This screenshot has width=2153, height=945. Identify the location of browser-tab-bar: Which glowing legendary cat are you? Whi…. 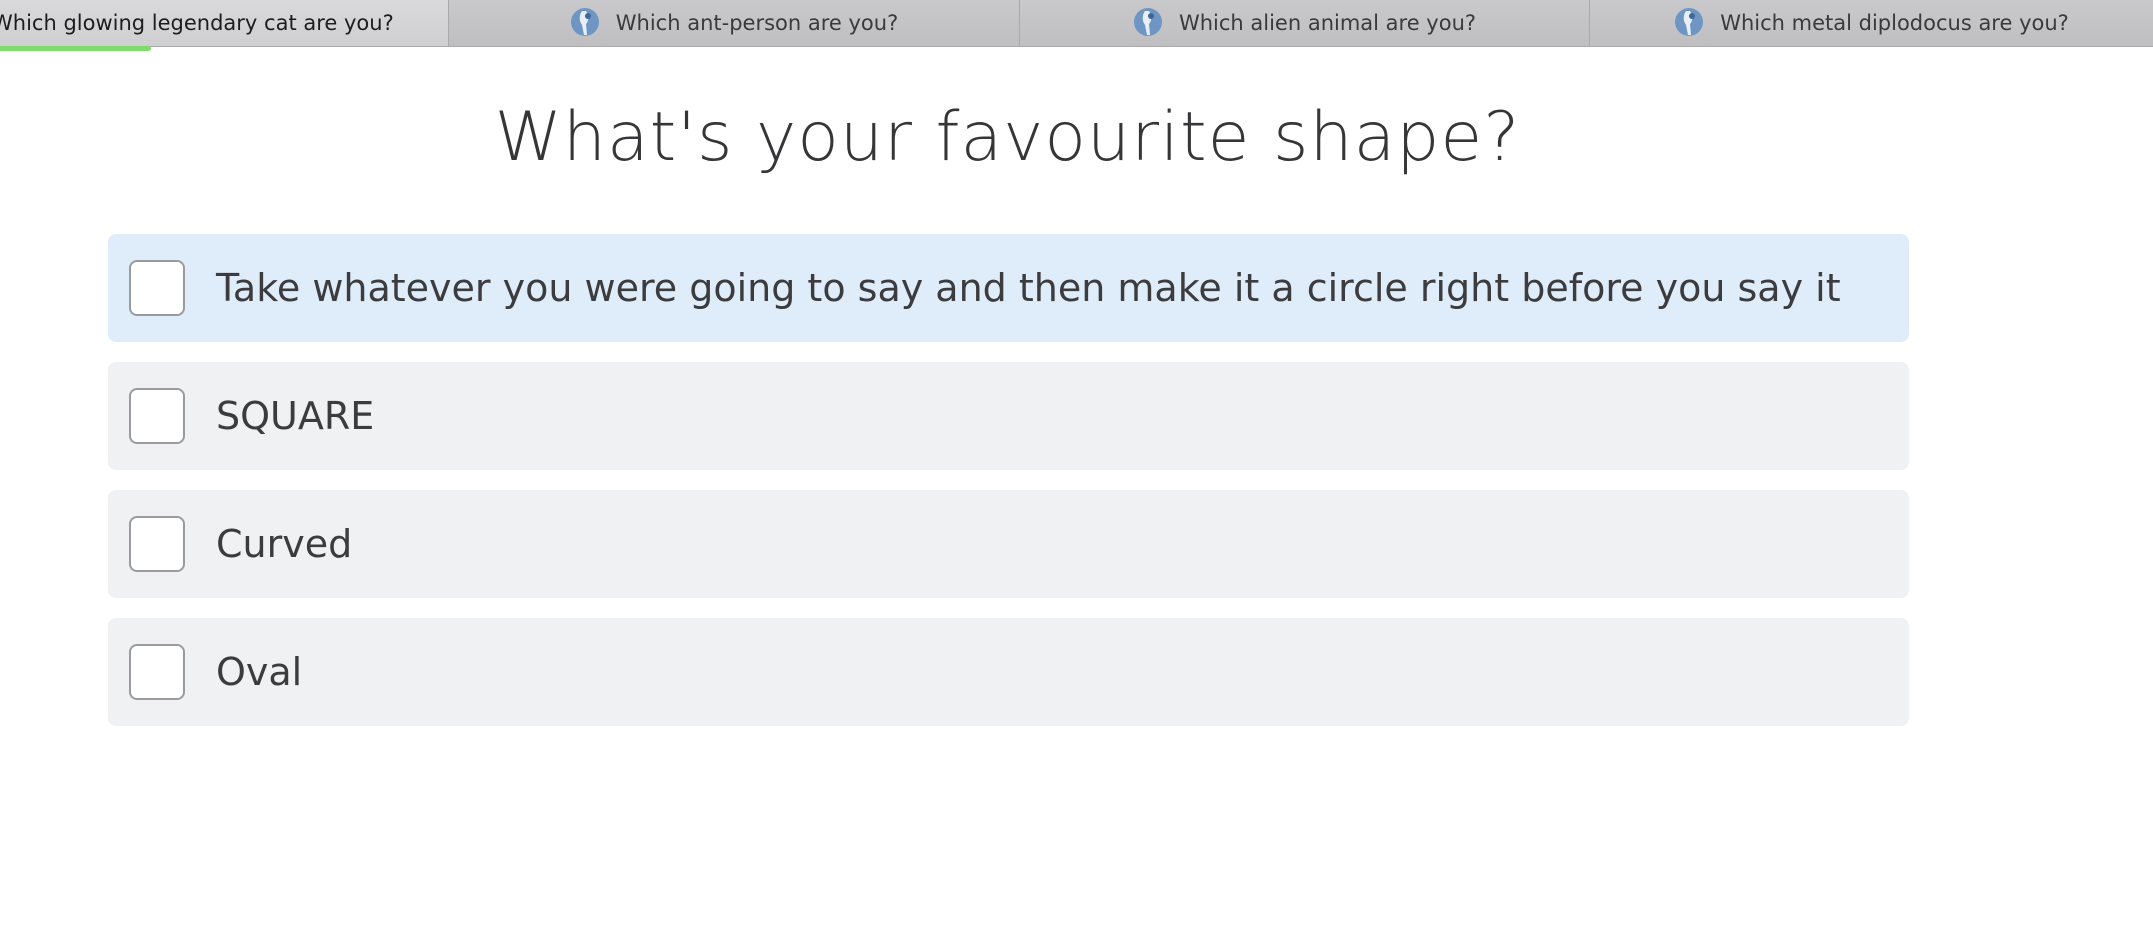
(1076, 23).